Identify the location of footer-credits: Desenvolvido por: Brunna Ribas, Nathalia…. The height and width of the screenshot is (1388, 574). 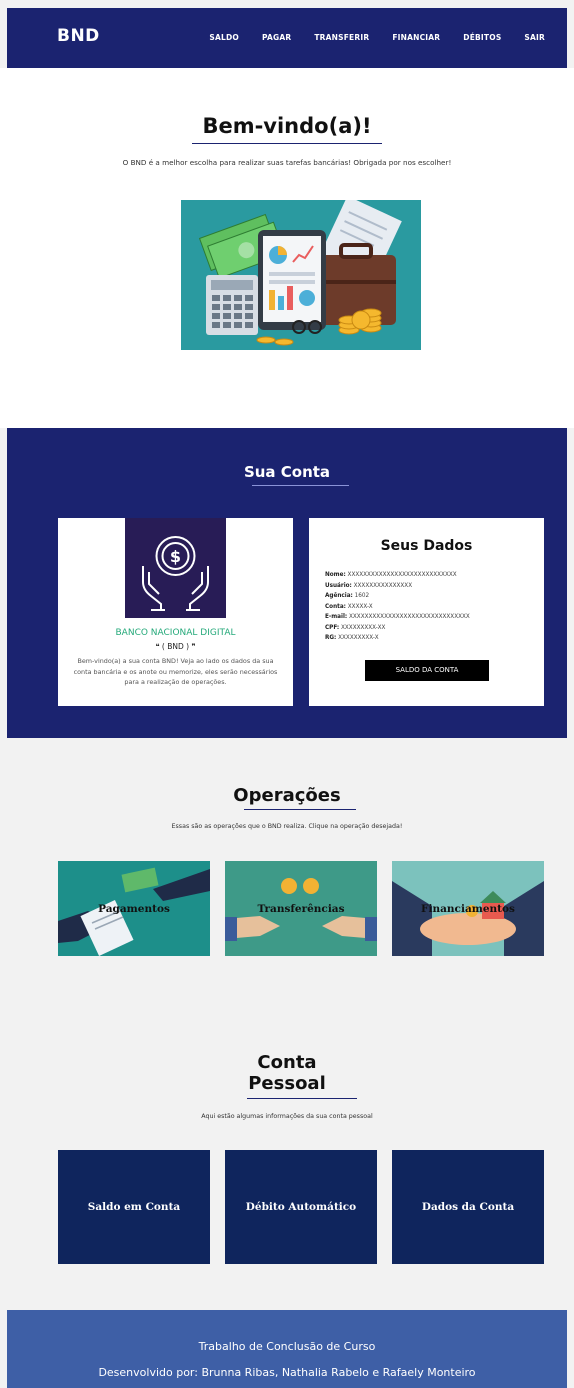
(287, 1372).